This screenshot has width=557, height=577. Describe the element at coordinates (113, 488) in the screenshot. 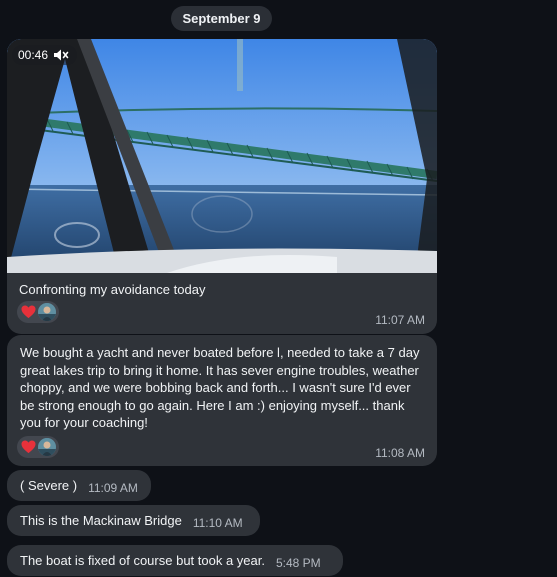

I see `message-time: 11:09 AM` at that location.